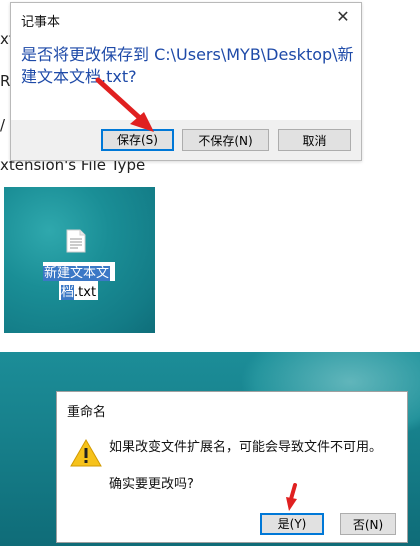 The height and width of the screenshot is (546, 420). Describe the element at coordinates (79, 260) in the screenshot. I see `desktop-area: 新建文本文 档.txt` at that location.